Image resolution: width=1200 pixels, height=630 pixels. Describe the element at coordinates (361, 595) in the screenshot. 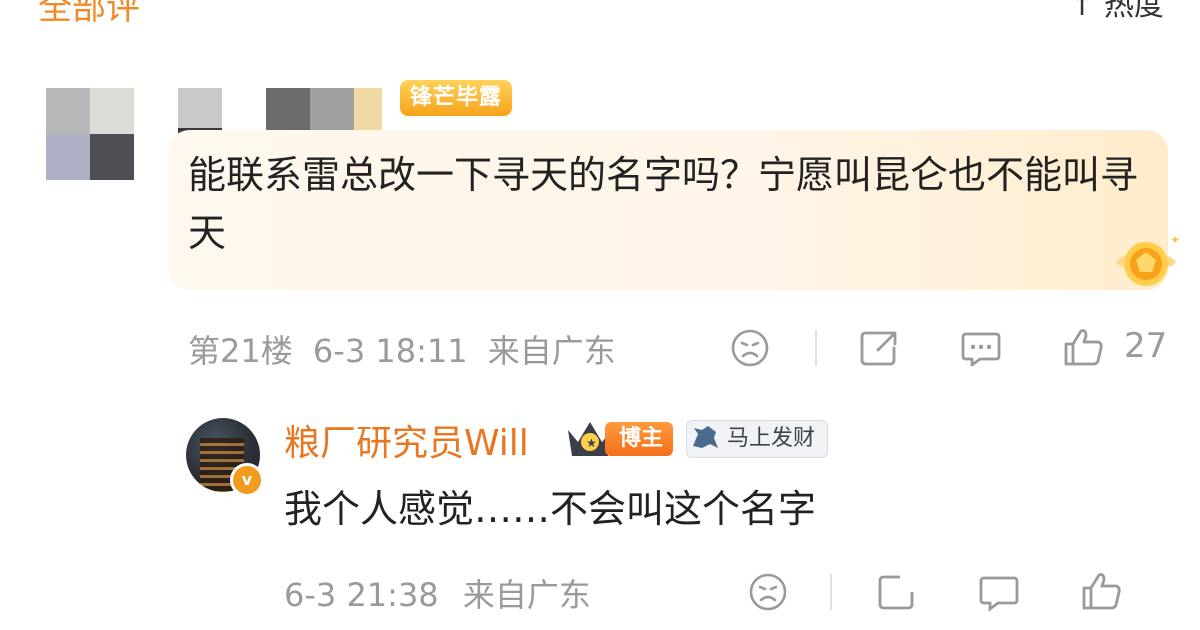

I see `reply-time: 6-3 21:38` at that location.